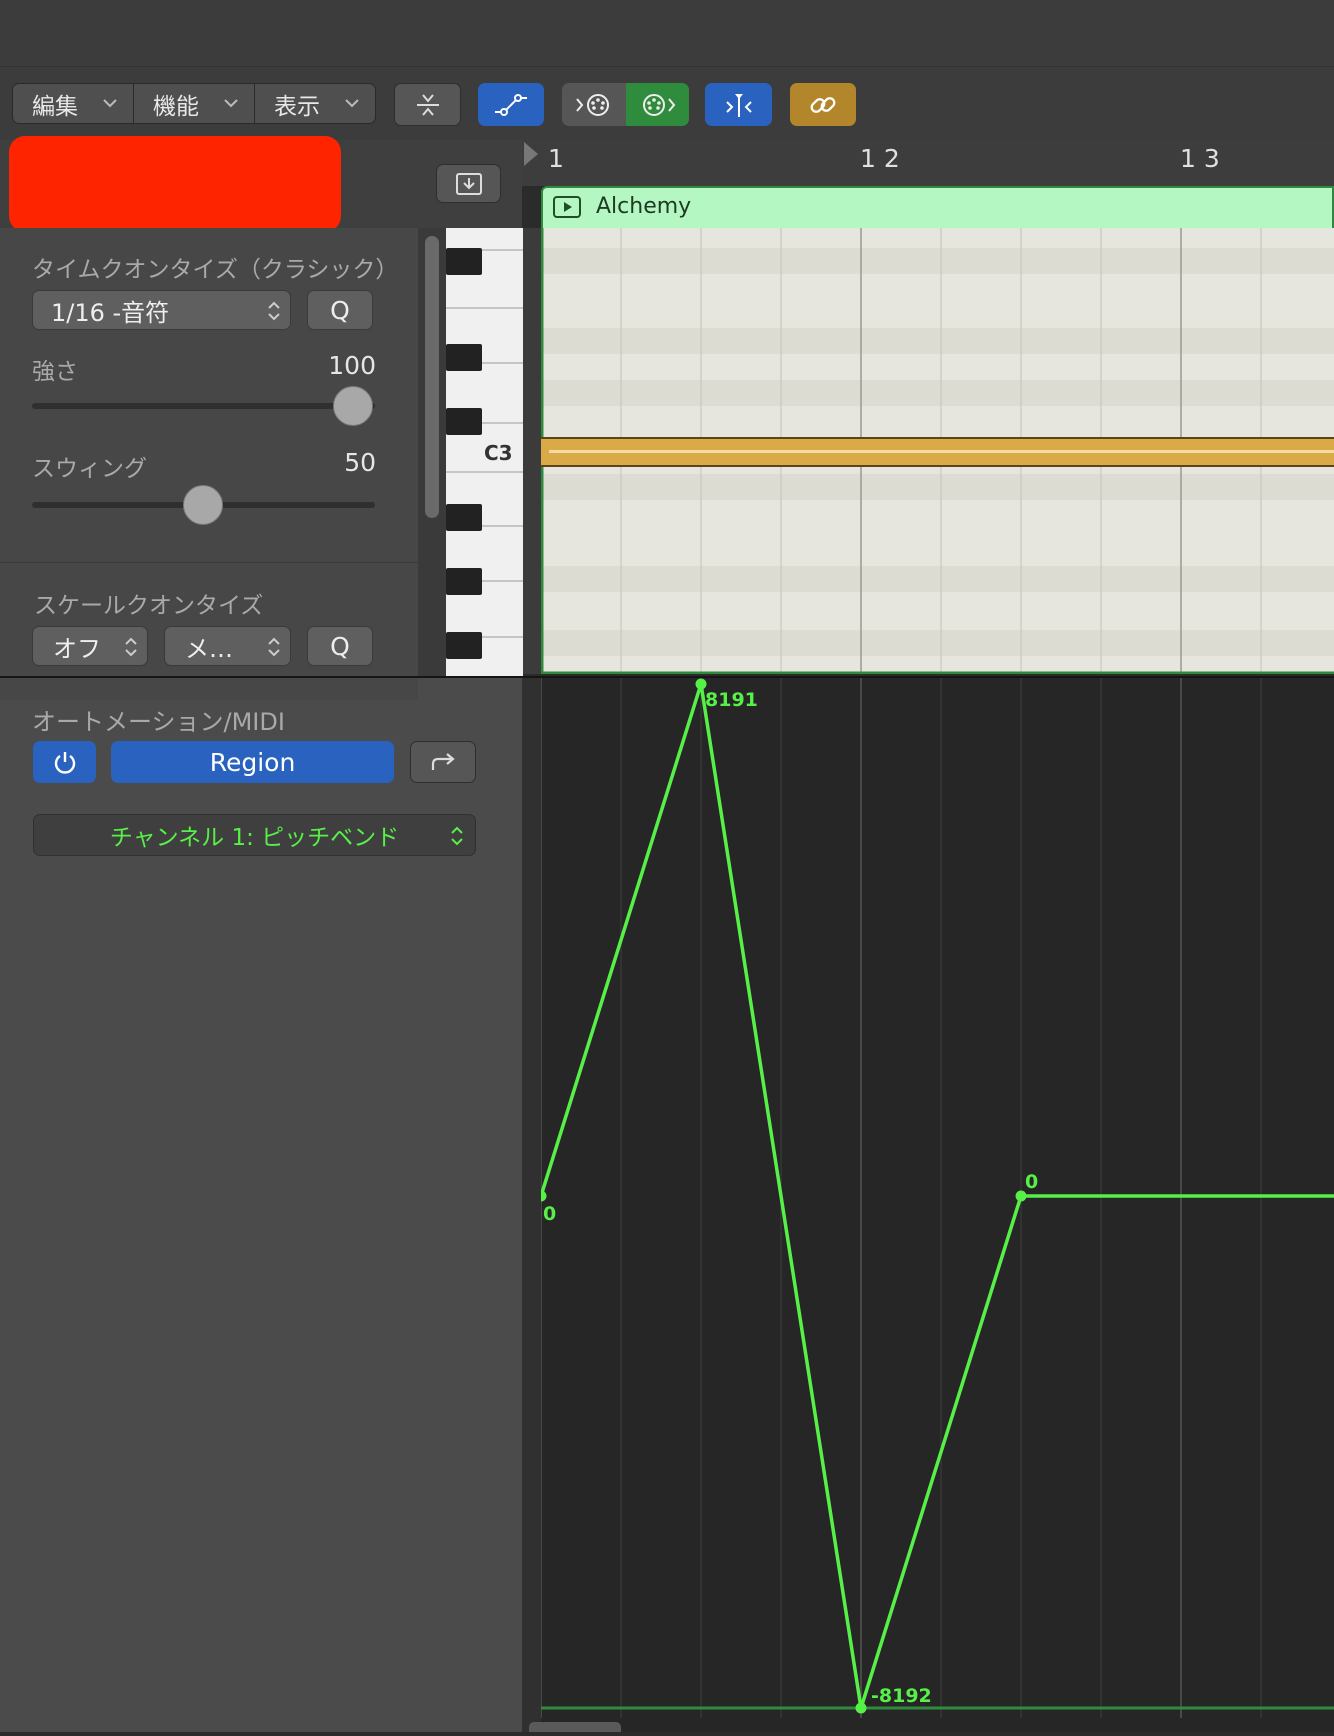  Describe the element at coordinates (209, 270) in the screenshot. I see `time-quantize-title: タイムクオンタイズ（クラシック）` at that location.